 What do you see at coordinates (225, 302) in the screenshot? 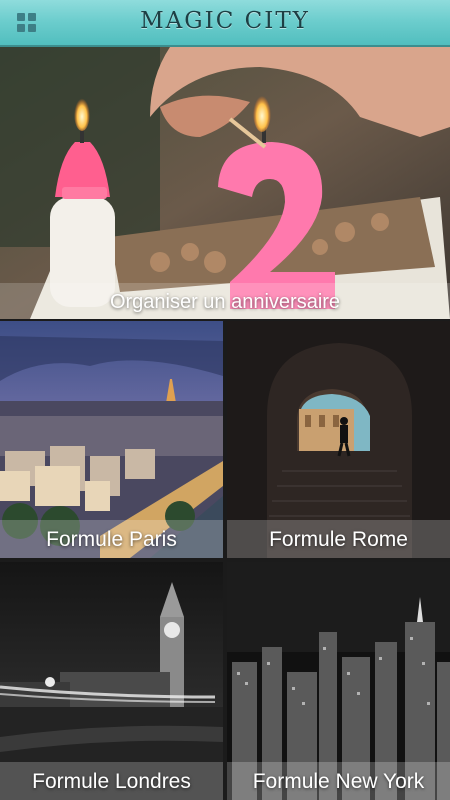
I see `tile-birthday-label: Organiser un anniversaire` at bounding box center [225, 302].